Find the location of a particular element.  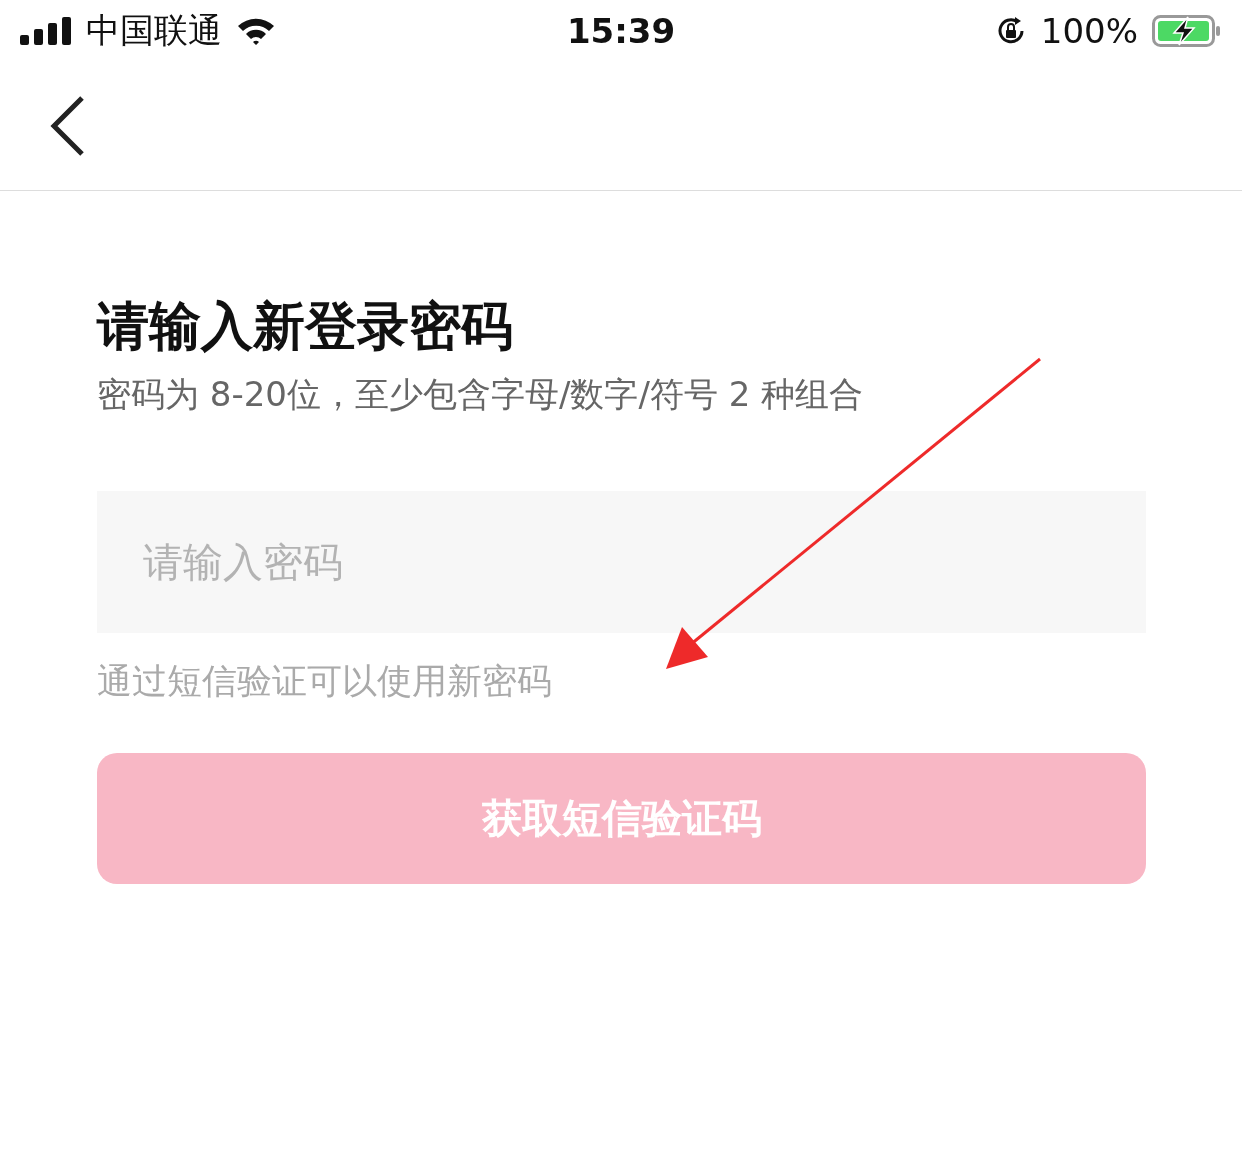

hint-text: 通过短信验证可以使用新密码 is located at coordinates (325, 681).